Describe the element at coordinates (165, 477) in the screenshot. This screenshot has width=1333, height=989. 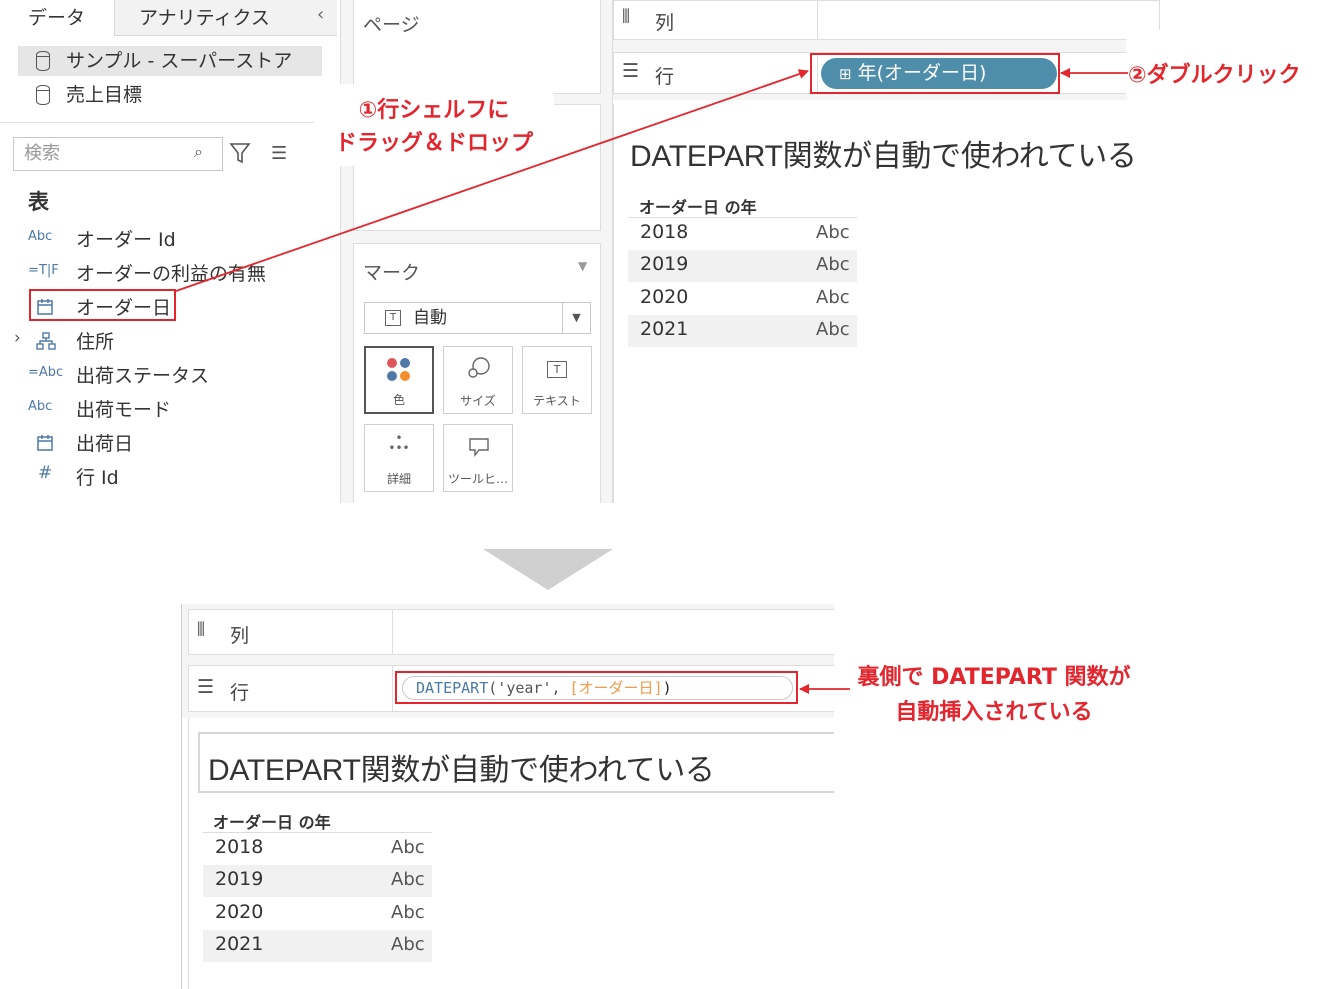
I see `field-row-id: # 行 Id` at that location.